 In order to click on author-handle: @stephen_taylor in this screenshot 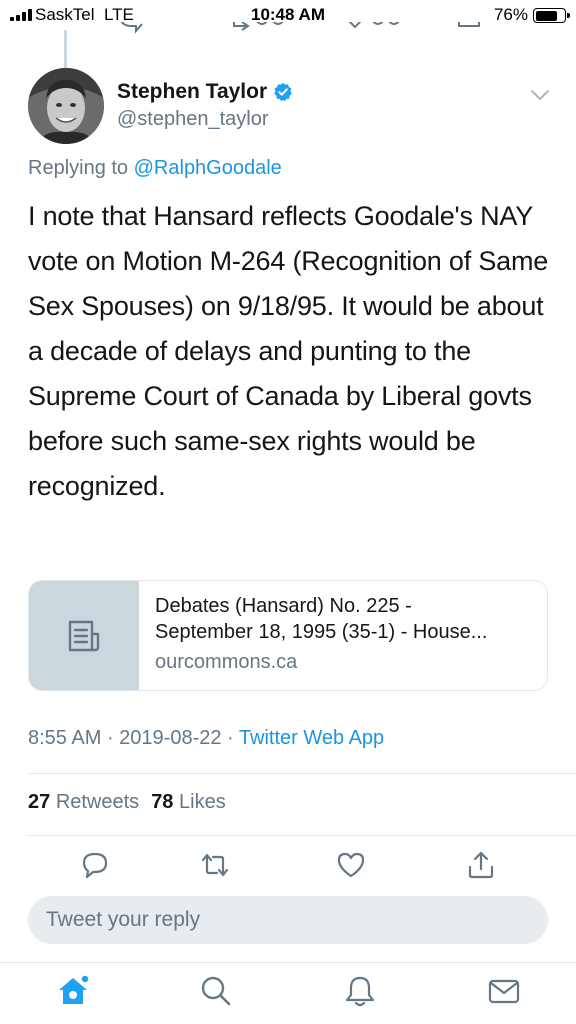, I will do `click(193, 119)`.